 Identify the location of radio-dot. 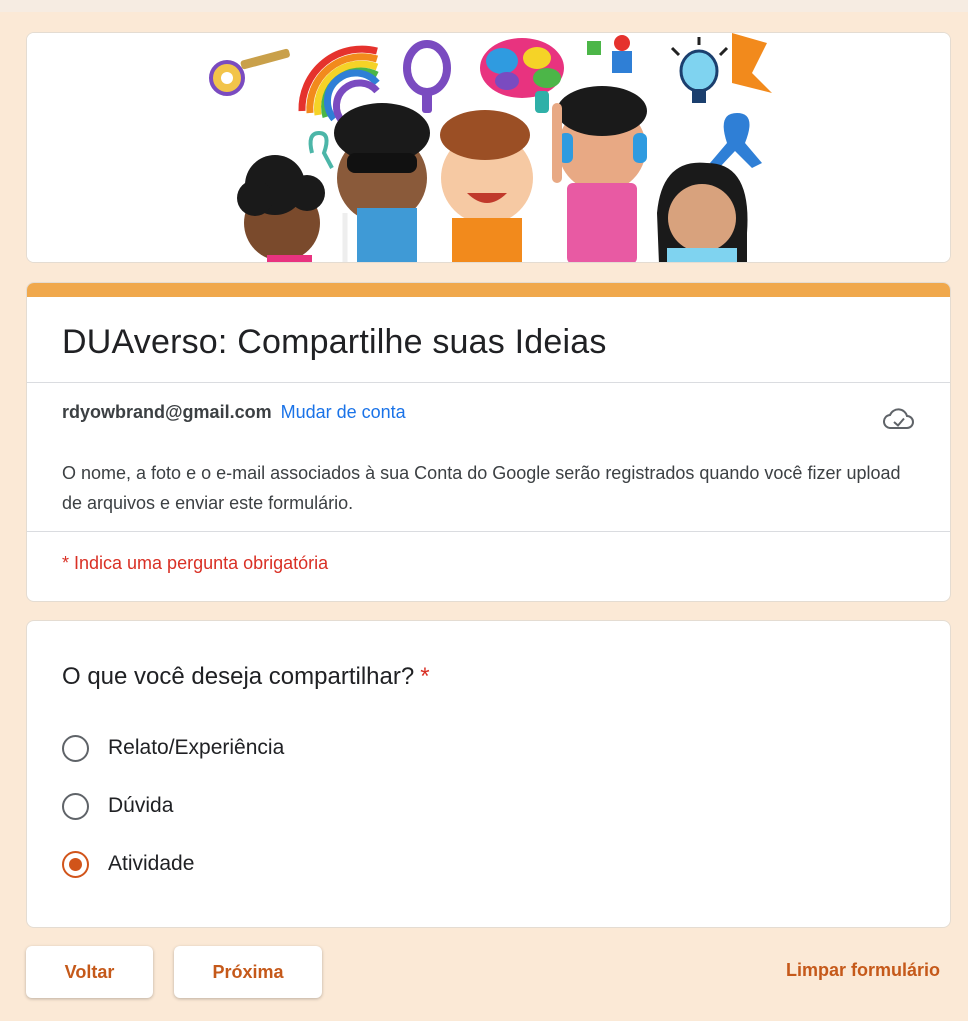
(75, 864).